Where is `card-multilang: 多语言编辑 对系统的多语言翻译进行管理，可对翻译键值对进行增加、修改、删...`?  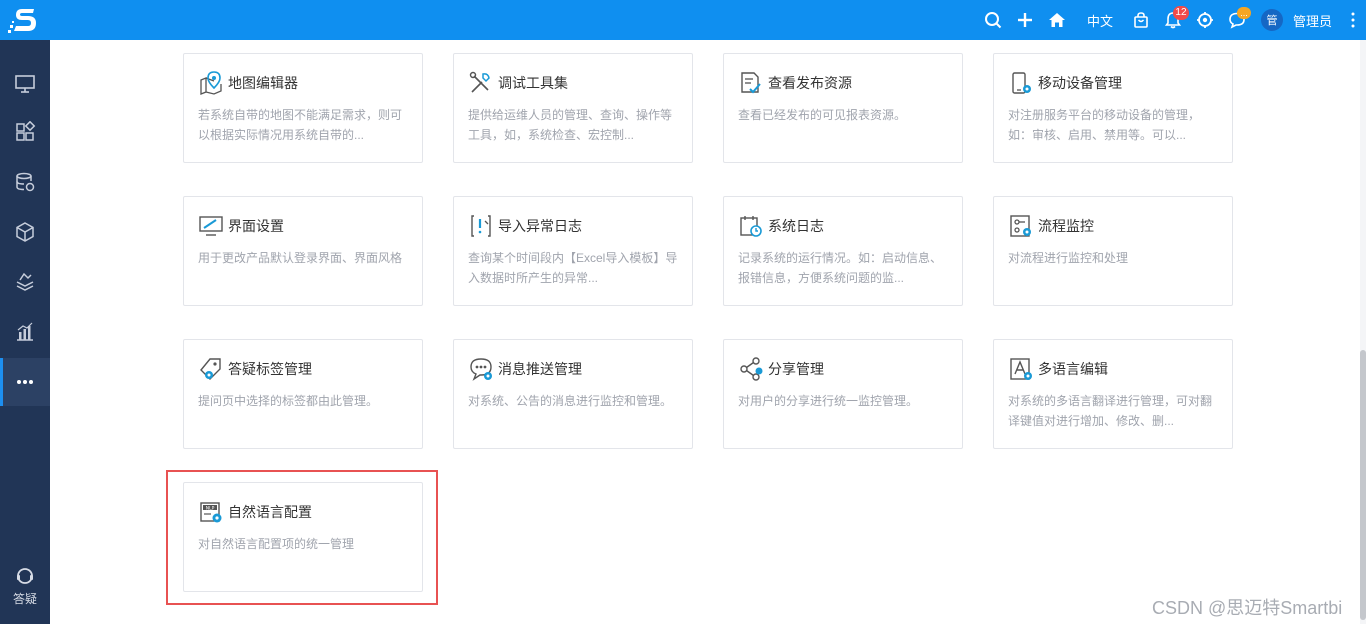 card-multilang: 多语言编辑 对系统的多语言翻译进行管理，可对翻译键值对进行增加、修改、删... is located at coordinates (1113, 394).